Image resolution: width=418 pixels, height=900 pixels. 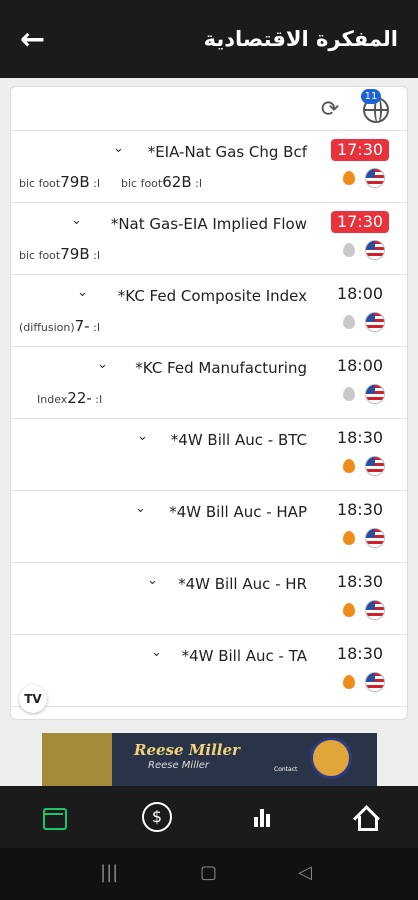 I want to click on event-title: *KC Fed Manufacturing, so click(x=221, y=368).